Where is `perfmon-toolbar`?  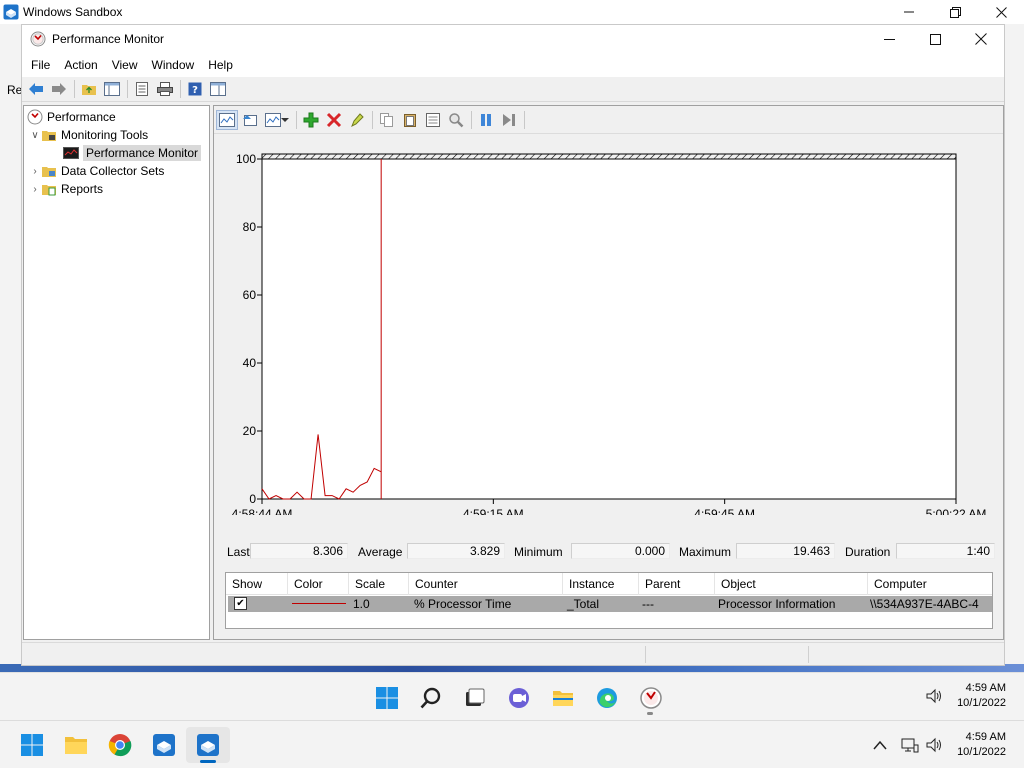 perfmon-toolbar is located at coordinates (608, 120).